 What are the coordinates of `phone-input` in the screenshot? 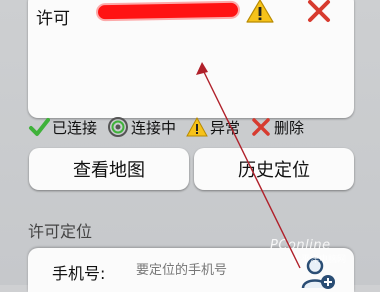 It's located at (221, 270).